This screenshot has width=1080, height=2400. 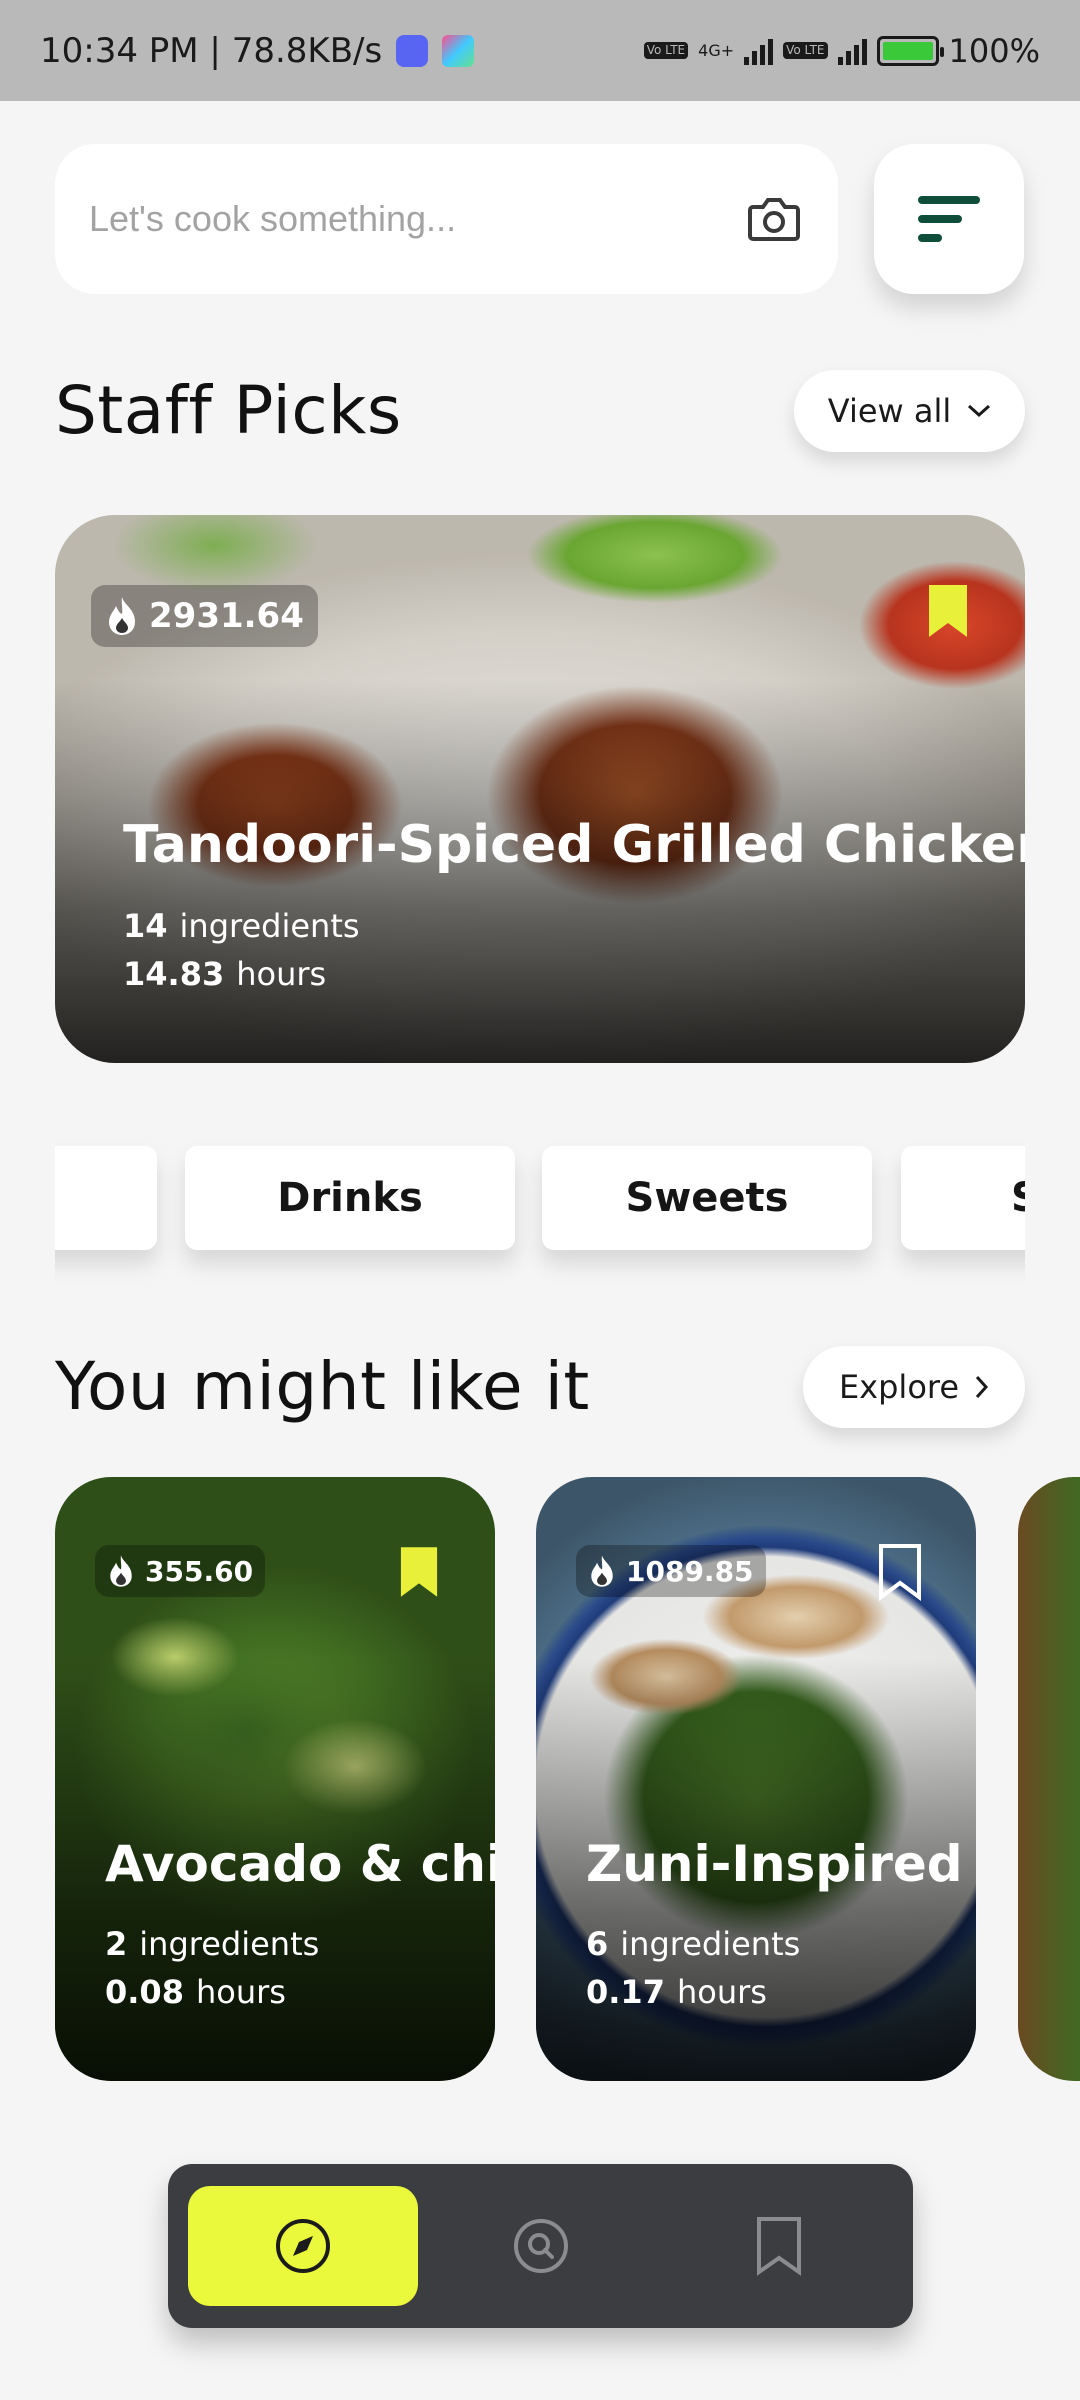 What do you see at coordinates (174, 974) in the screenshot?
I see `duration-value: 14.83` at bounding box center [174, 974].